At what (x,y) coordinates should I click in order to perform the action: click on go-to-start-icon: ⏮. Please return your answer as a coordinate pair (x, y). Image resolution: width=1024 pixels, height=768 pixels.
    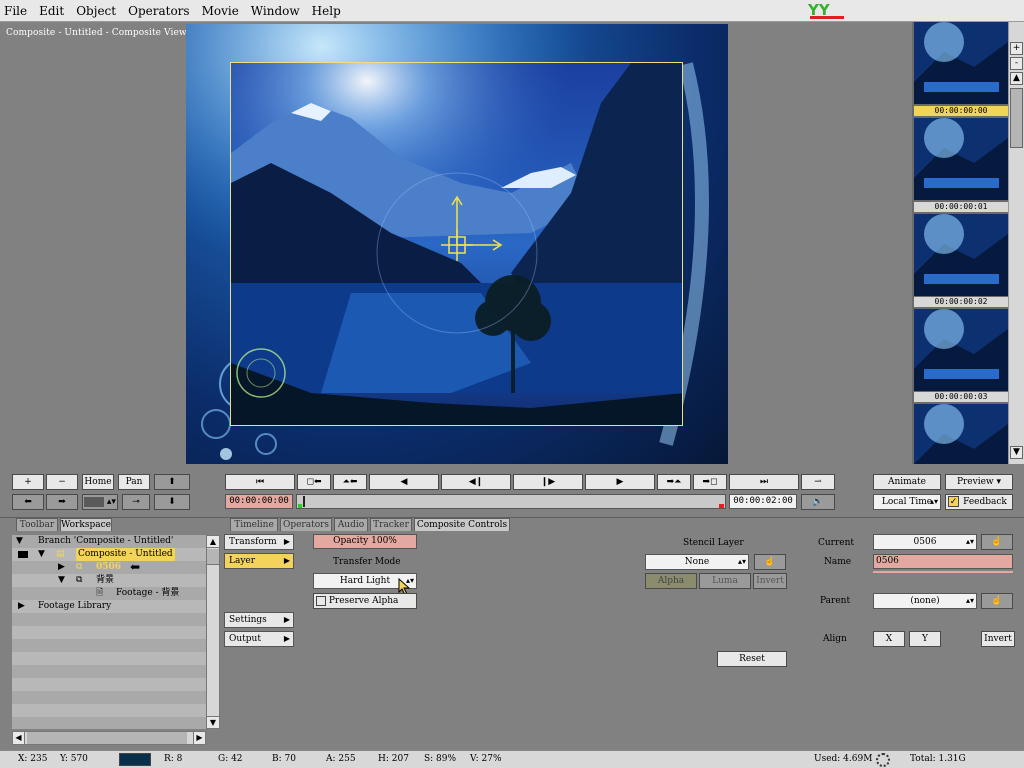
    Looking at the image, I should click on (260, 482).